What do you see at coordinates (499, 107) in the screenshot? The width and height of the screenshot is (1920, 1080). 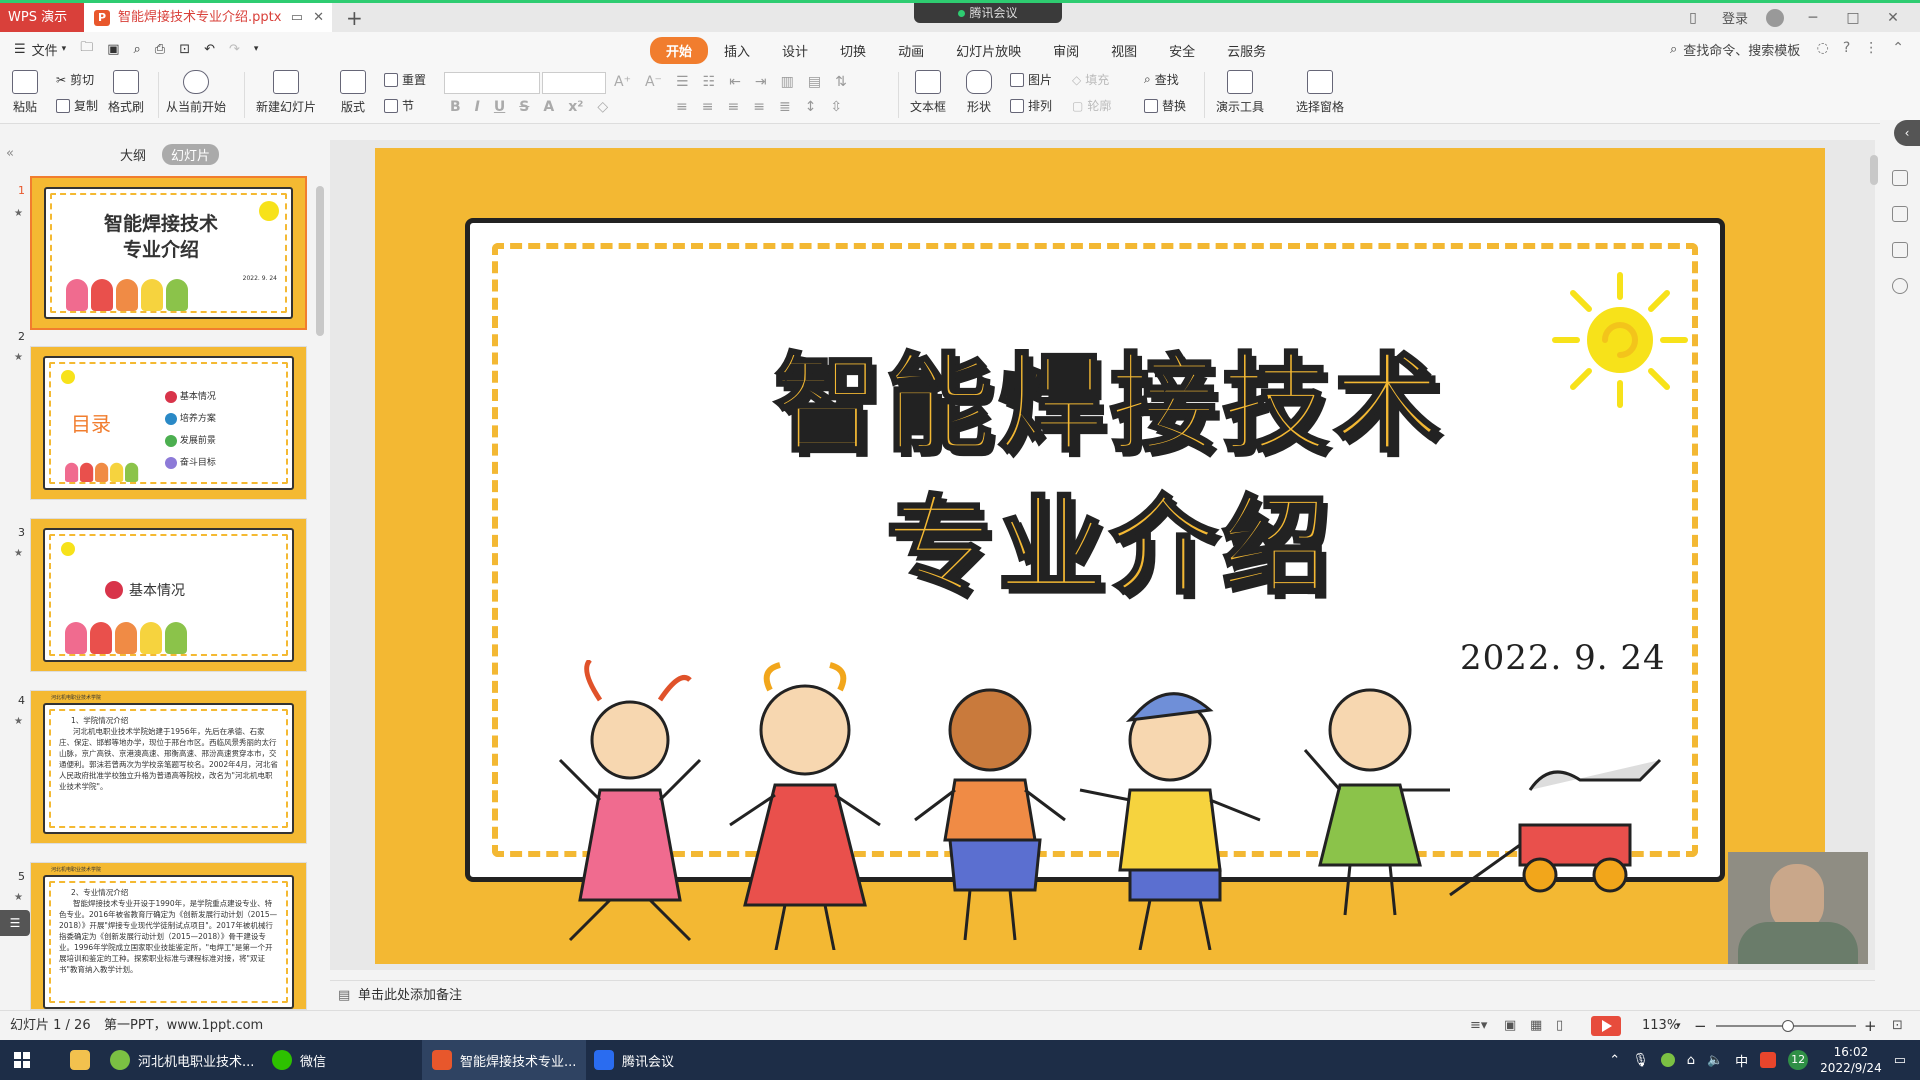 I see `underline-icon: U` at bounding box center [499, 107].